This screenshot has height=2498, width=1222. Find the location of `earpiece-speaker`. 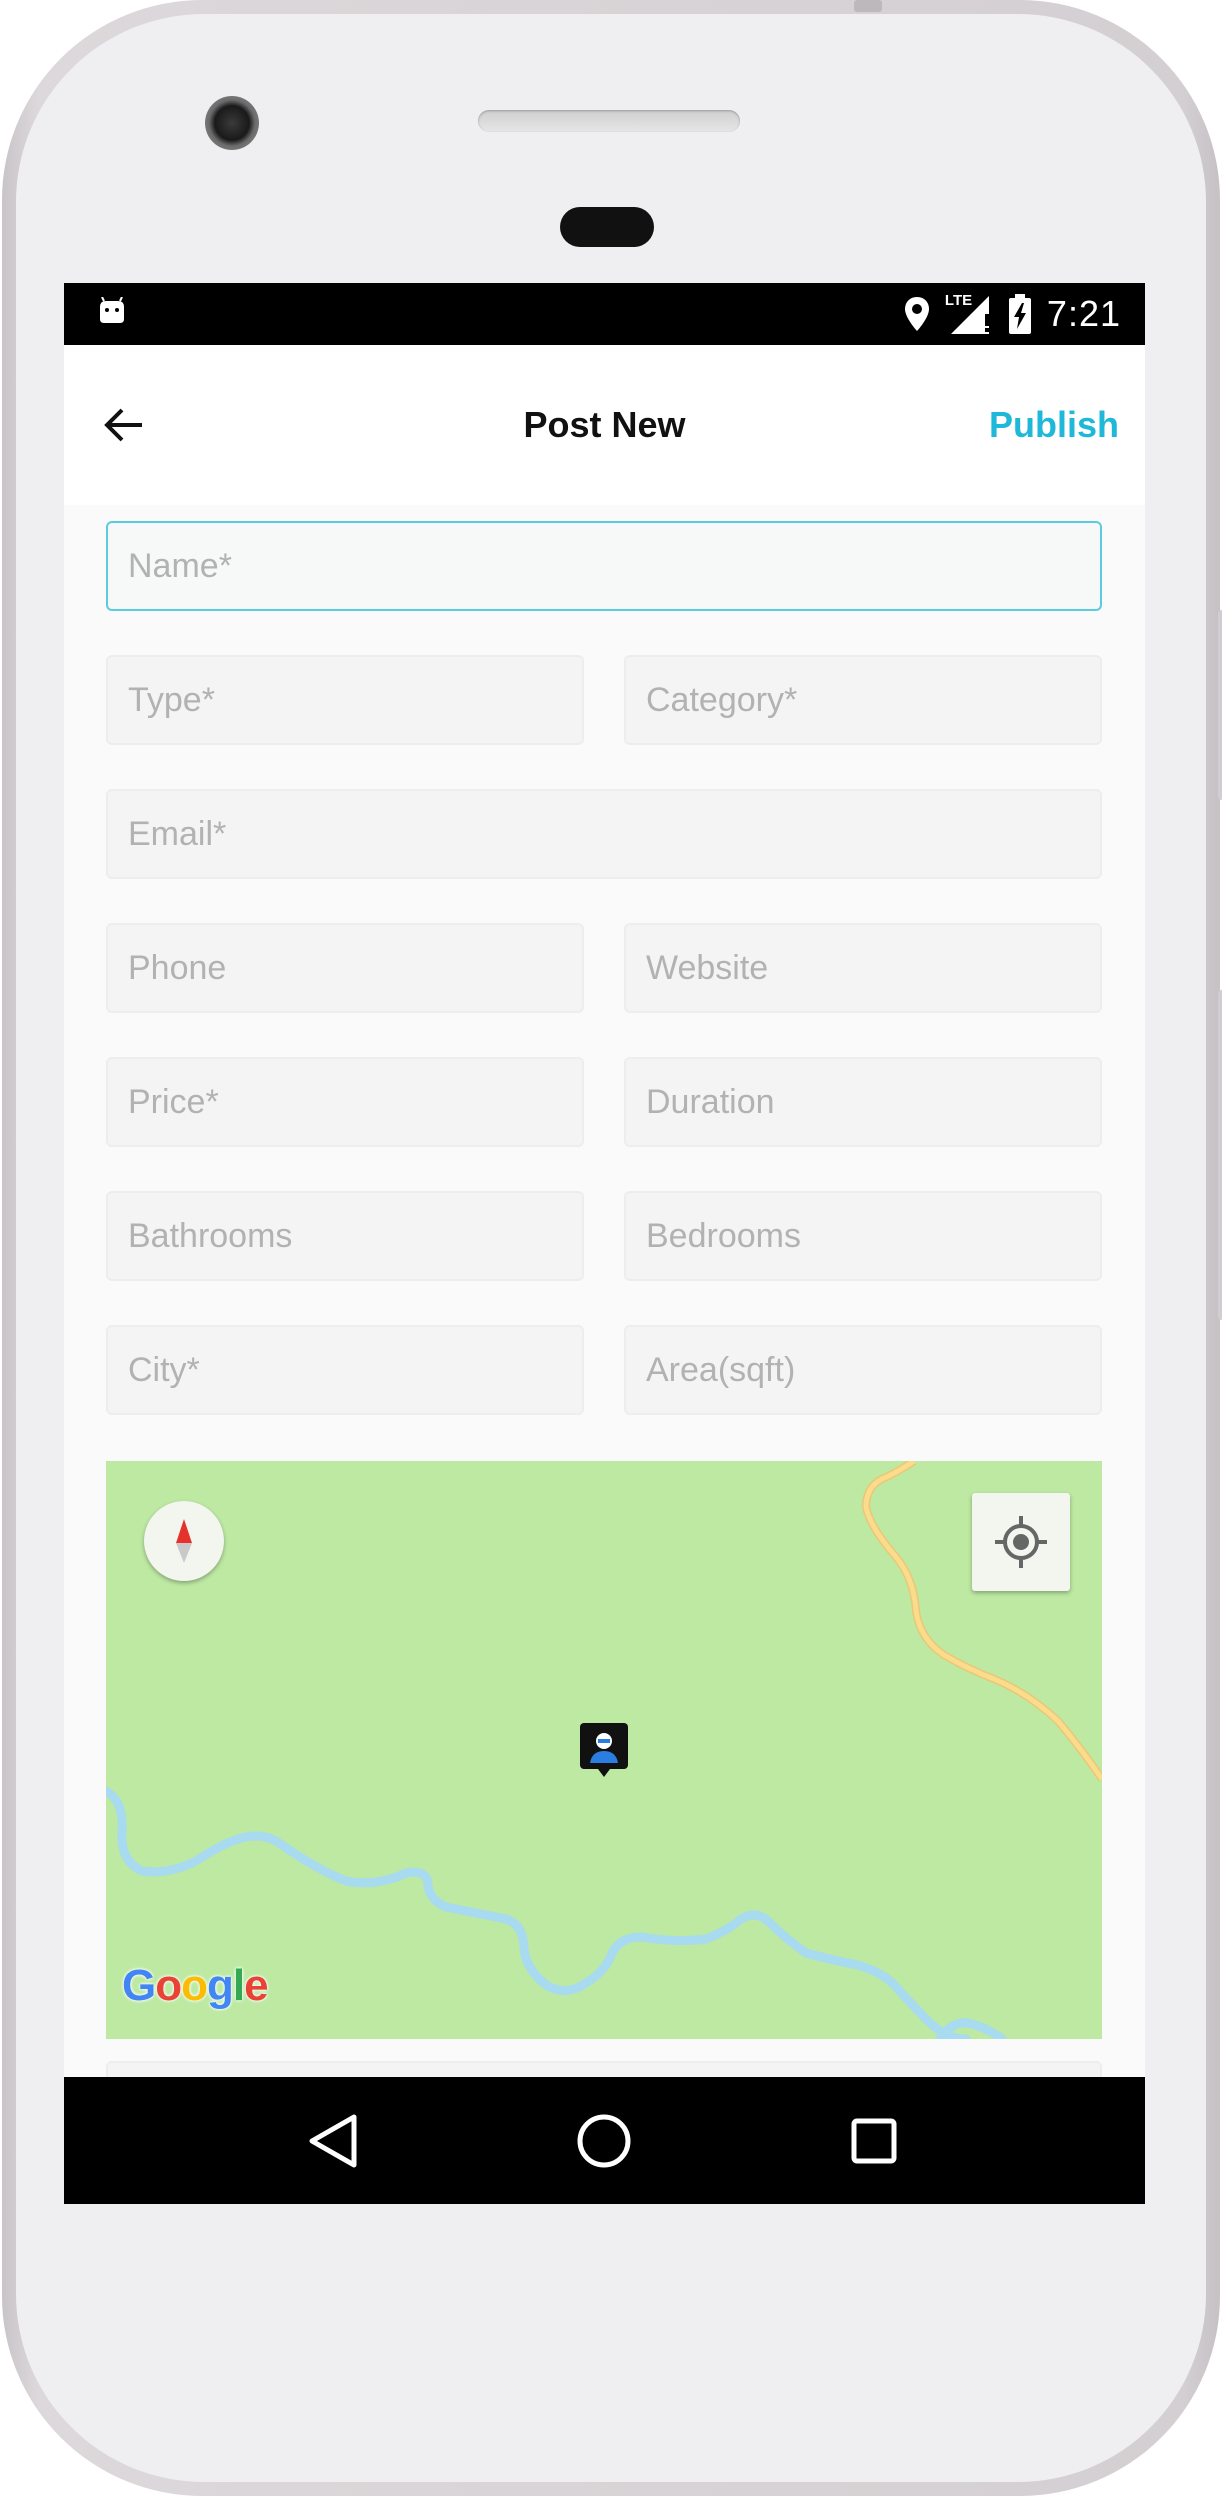

earpiece-speaker is located at coordinates (609, 121).